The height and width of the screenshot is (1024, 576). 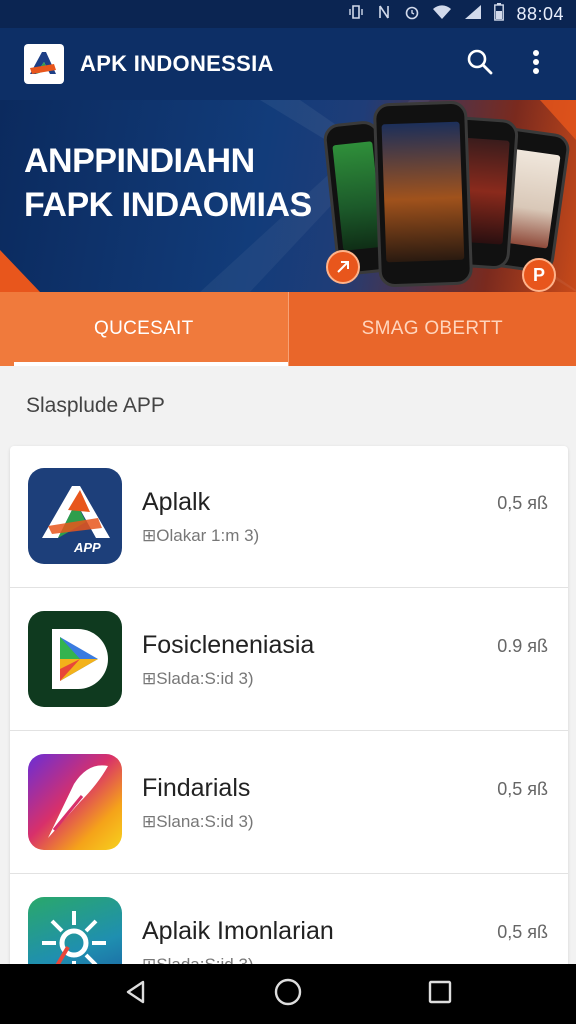 I want to click on alarm-icon, so click(x=412, y=14).